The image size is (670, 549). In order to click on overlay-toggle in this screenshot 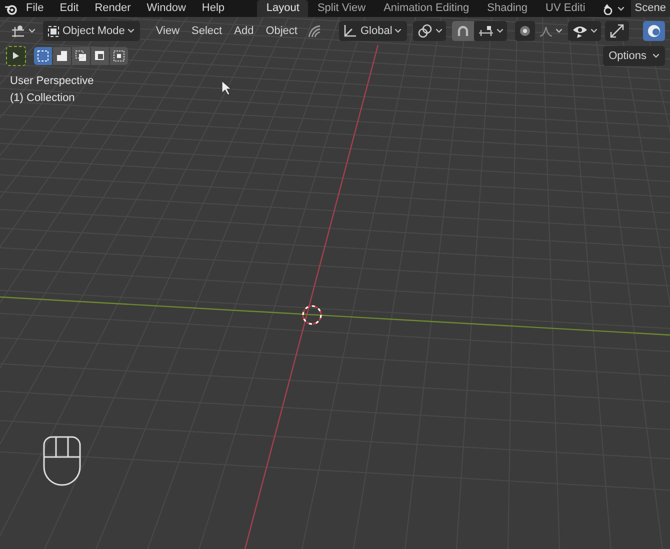, I will do `click(653, 31)`.